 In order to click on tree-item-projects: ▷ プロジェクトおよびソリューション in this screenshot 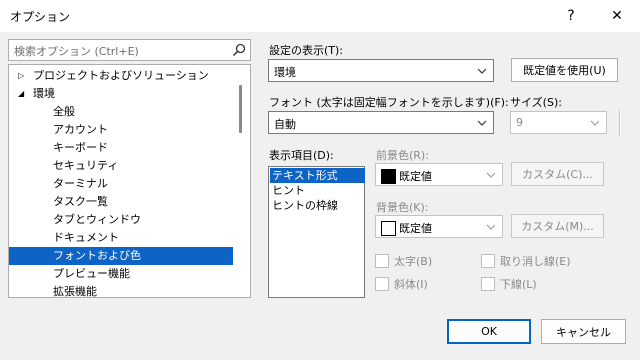, I will do `click(129, 76)`.